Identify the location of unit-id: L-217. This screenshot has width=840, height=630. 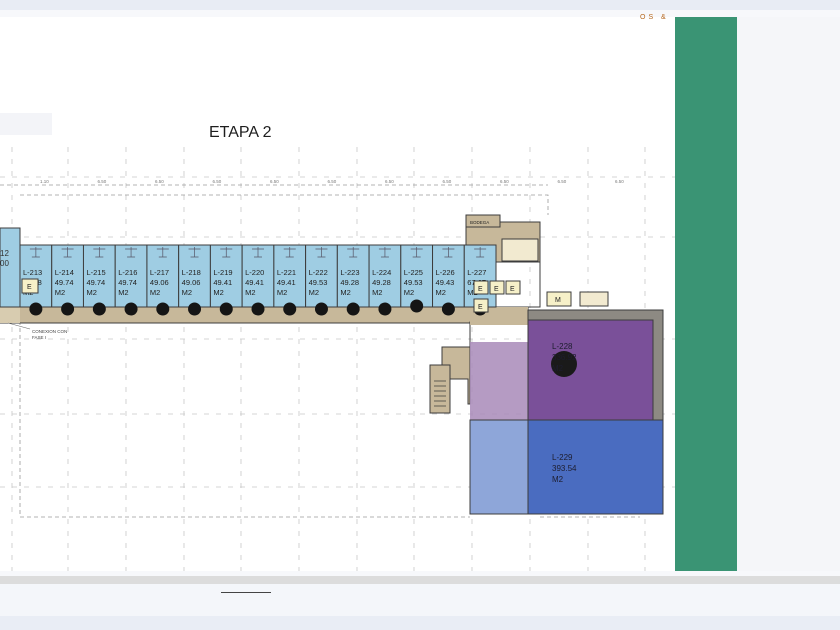
(159, 272).